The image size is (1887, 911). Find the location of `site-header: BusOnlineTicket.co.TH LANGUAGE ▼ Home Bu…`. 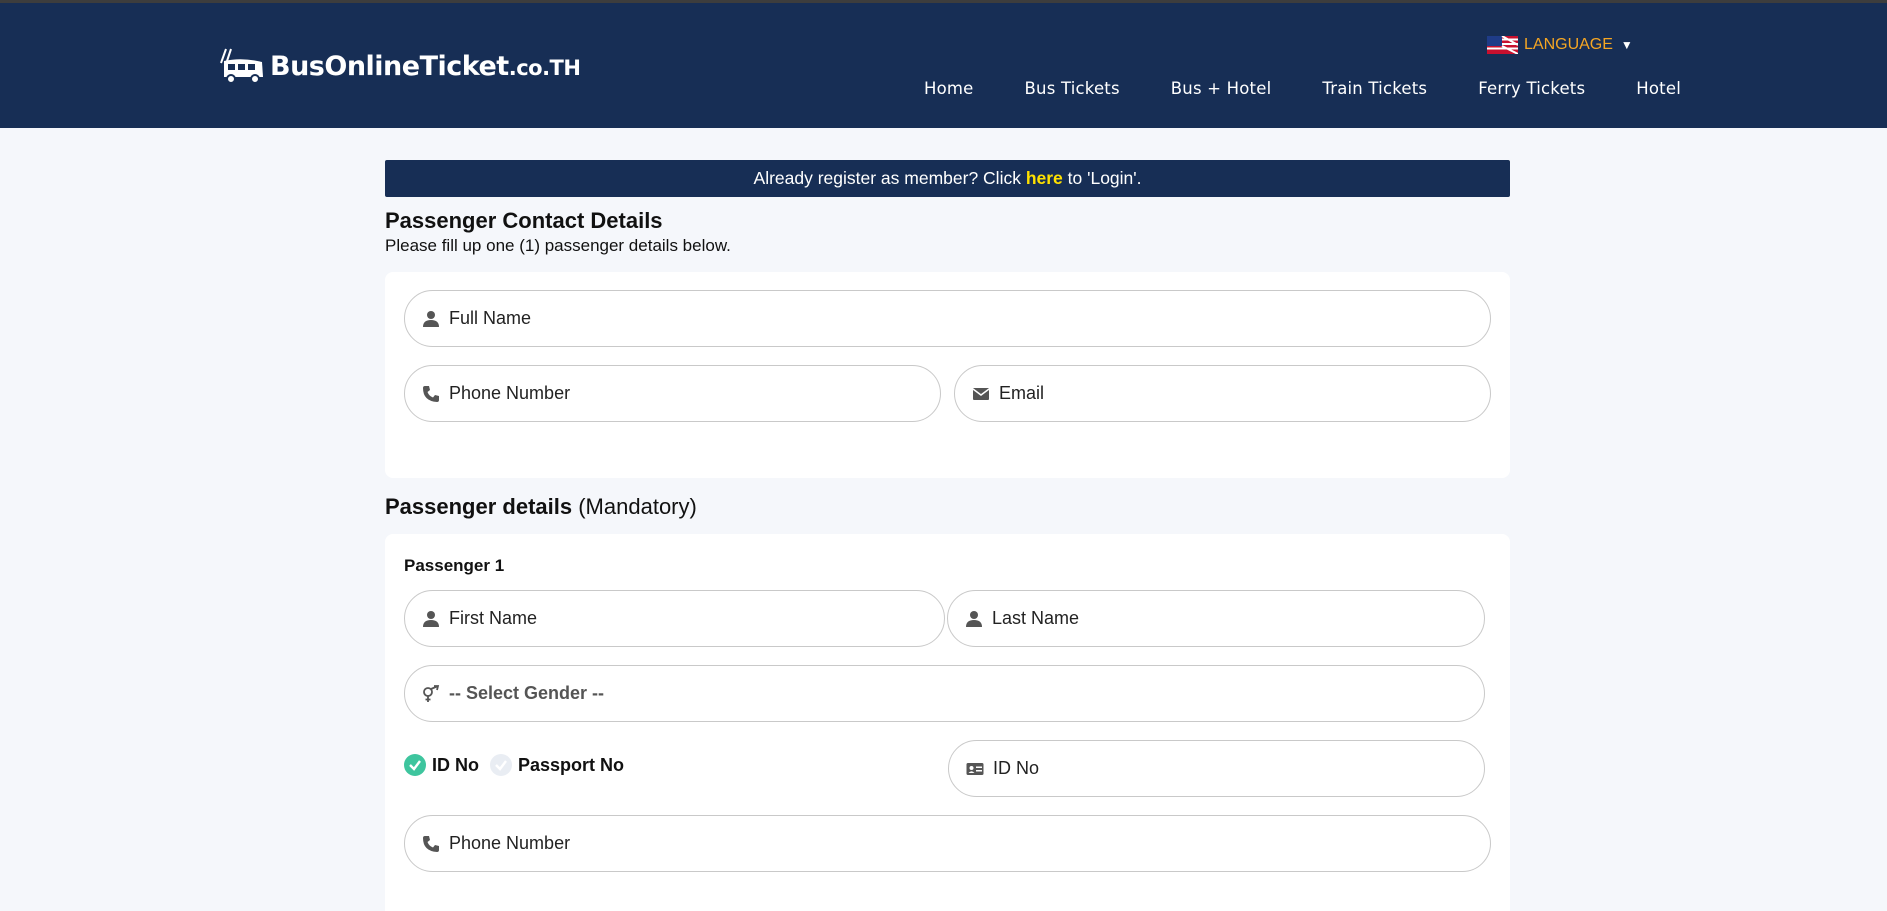

site-header: BusOnlineTicket.co.TH LANGUAGE ▼ Home Bu… is located at coordinates (943, 65).